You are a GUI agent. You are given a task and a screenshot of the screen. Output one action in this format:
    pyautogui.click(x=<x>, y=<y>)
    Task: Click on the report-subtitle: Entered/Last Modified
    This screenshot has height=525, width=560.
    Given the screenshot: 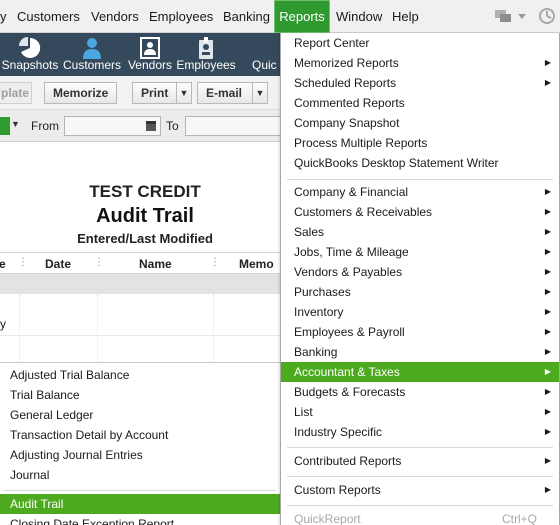 What is the action you would take?
    pyautogui.click(x=145, y=238)
    